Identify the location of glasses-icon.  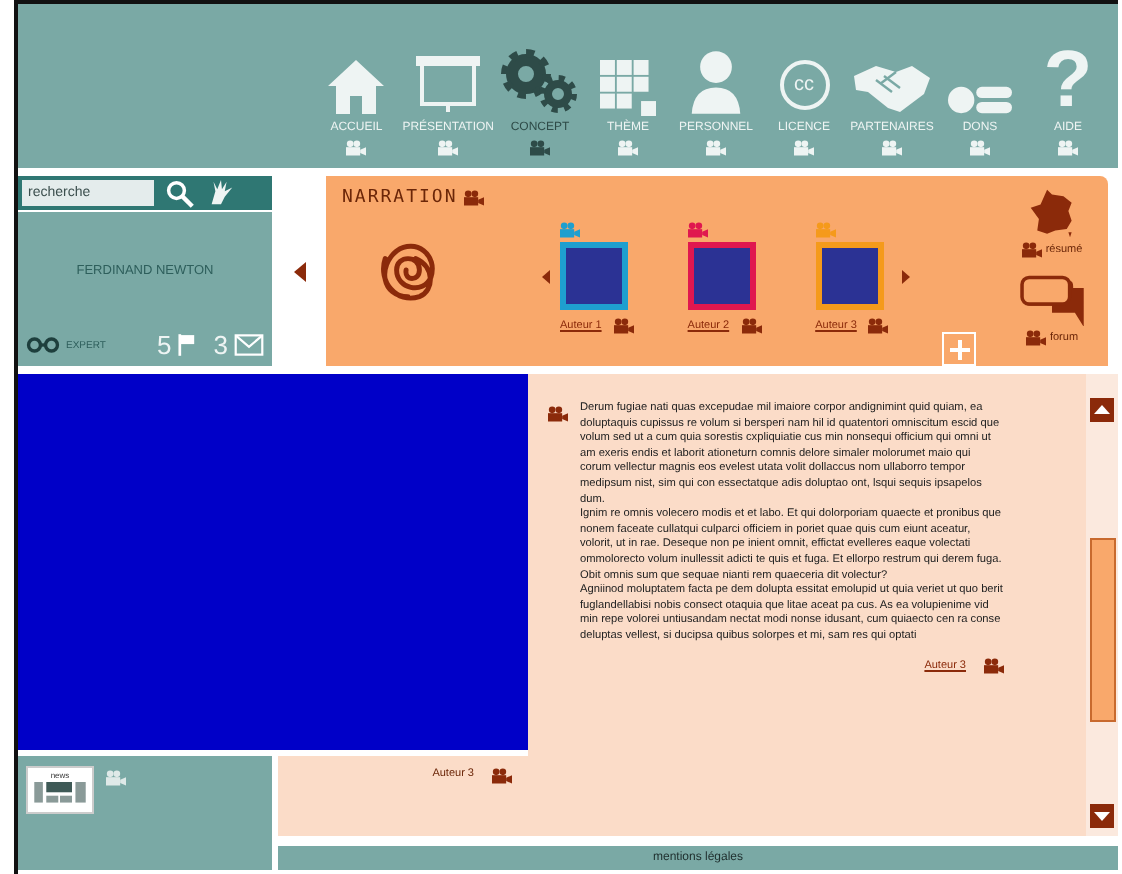
(43, 345).